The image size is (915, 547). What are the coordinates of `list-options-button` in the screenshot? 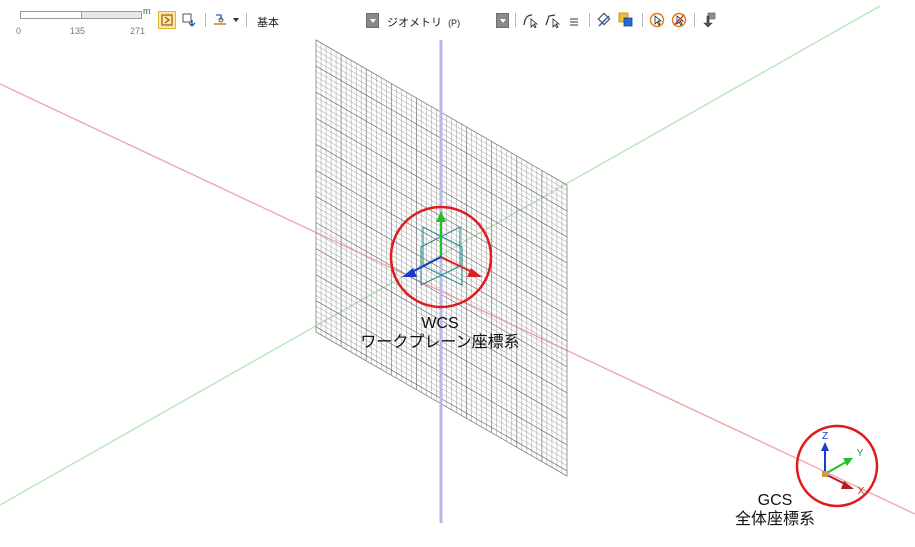 It's located at (574, 20).